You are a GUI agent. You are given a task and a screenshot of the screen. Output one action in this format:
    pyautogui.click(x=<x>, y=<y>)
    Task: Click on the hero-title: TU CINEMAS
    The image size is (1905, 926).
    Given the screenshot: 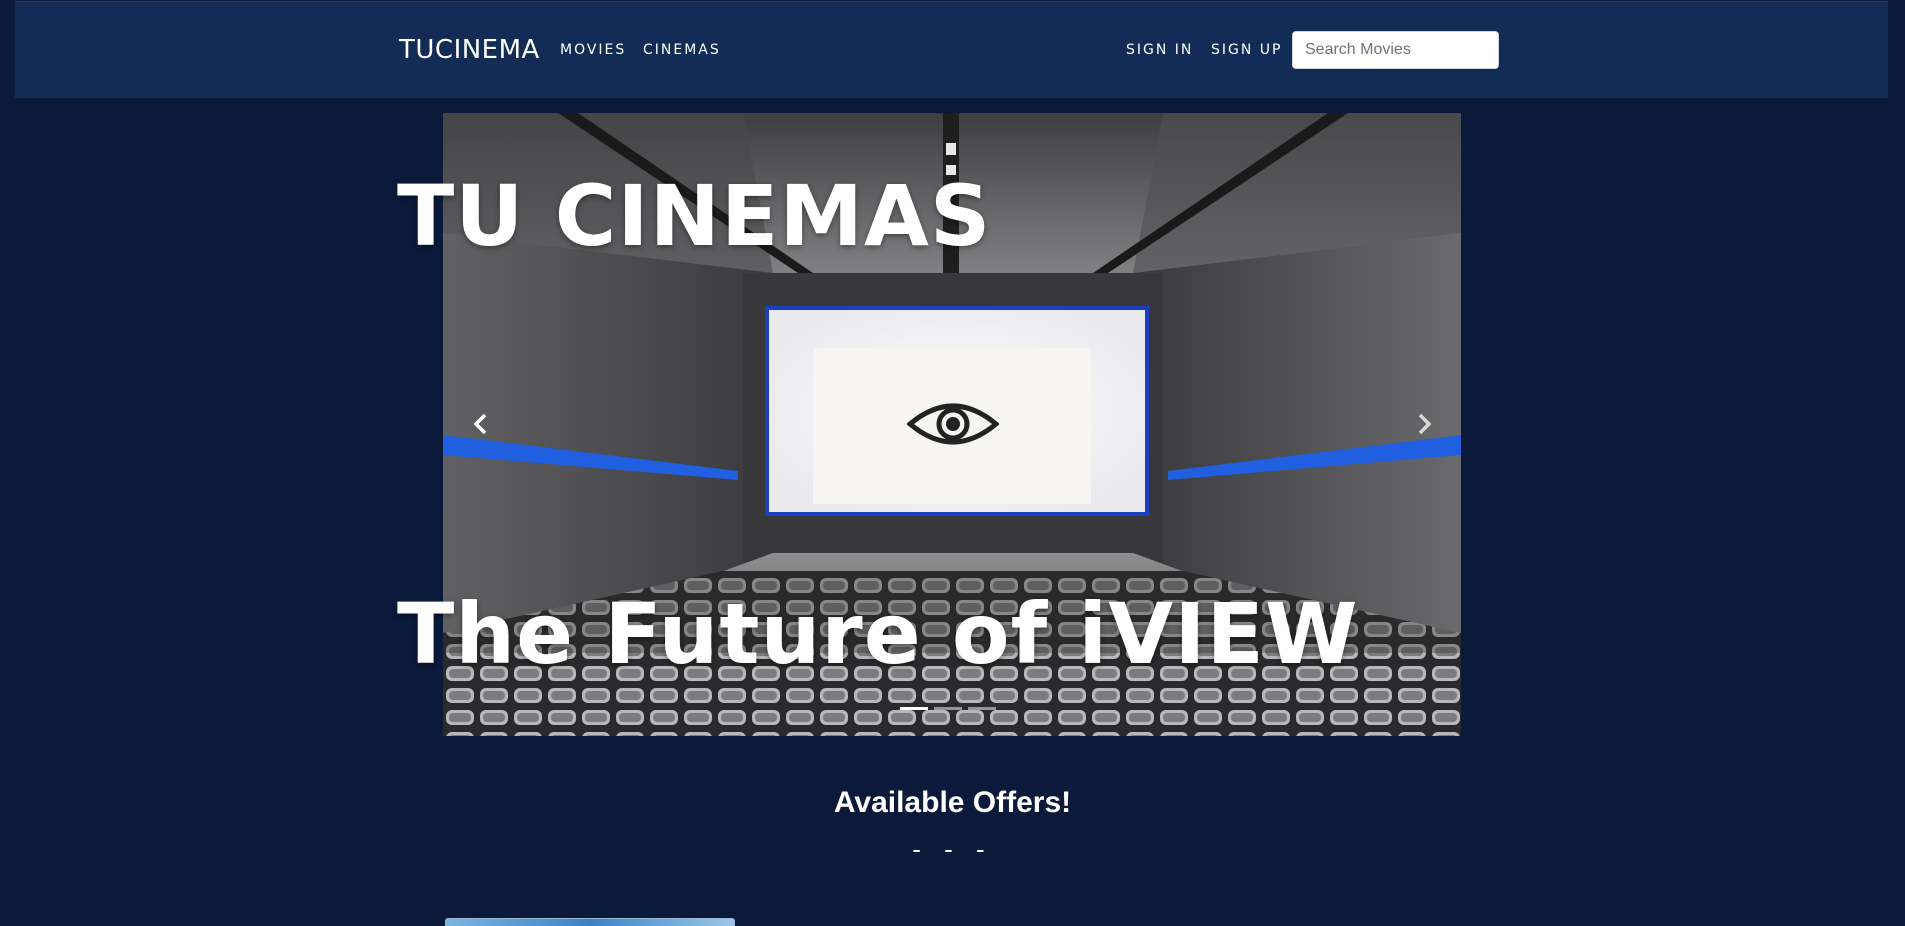 What is the action you would take?
    pyautogui.click(x=694, y=216)
    